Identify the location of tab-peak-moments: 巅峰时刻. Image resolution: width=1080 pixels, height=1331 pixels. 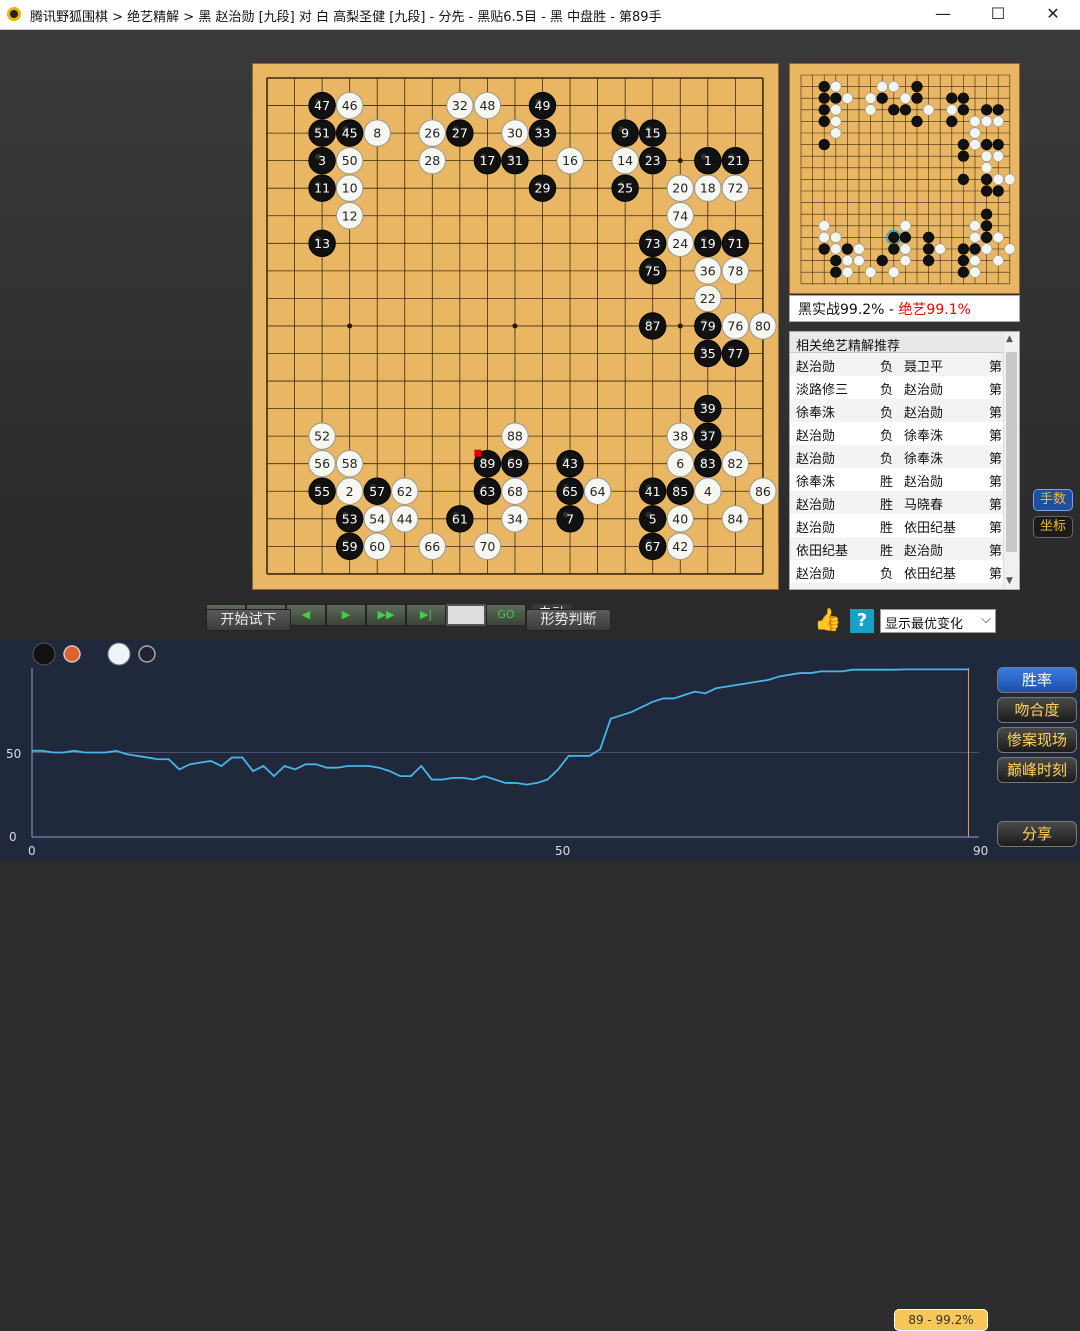
(1037, 770).